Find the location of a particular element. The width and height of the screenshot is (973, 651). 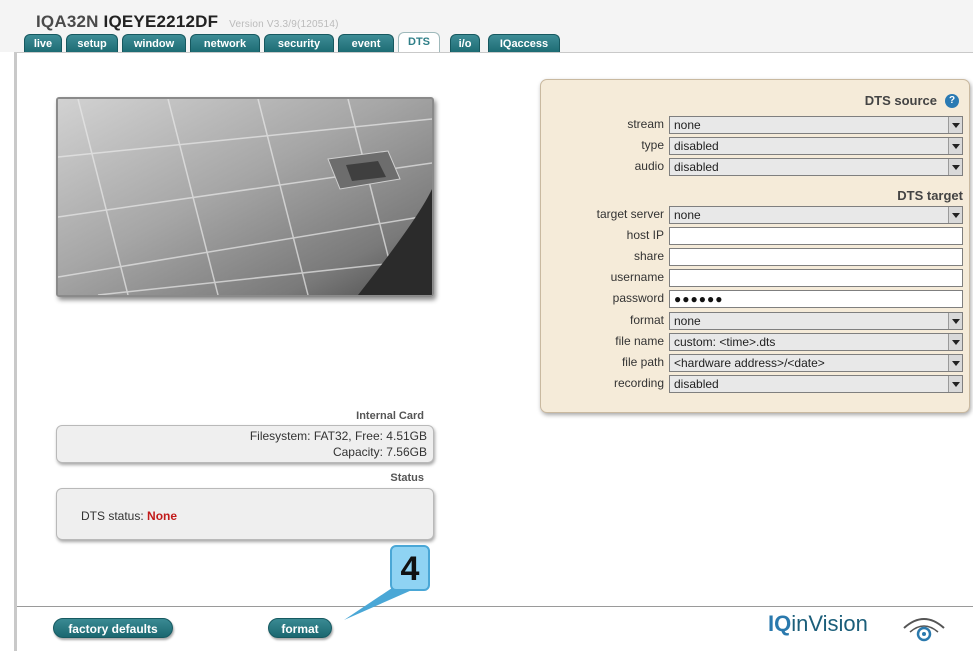

logo-iq: IQ is located at coordinates (780, 623).